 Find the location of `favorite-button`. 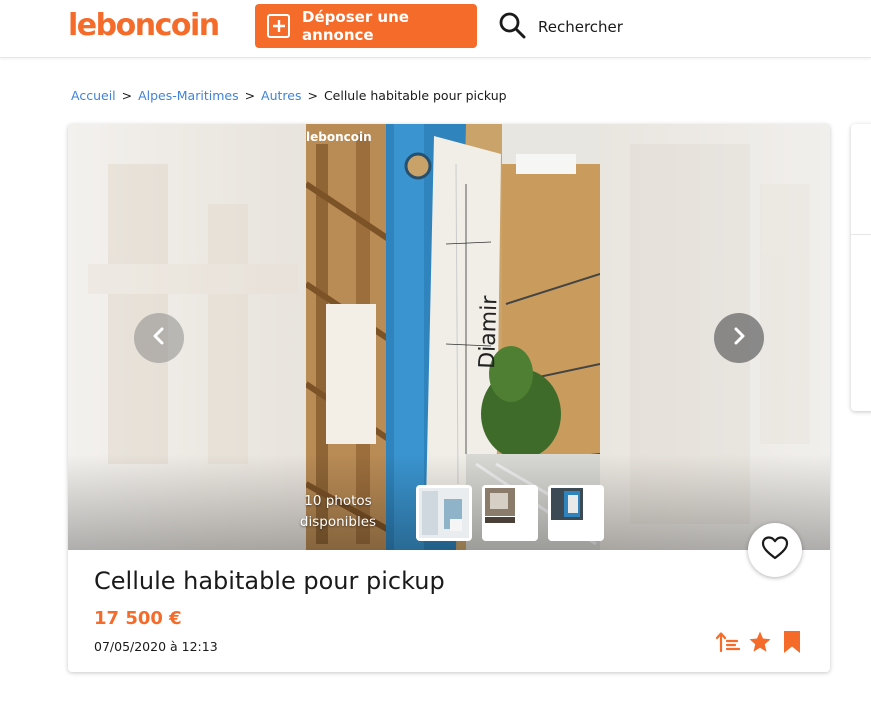

favorite-button is located at coordinates (775, 550).